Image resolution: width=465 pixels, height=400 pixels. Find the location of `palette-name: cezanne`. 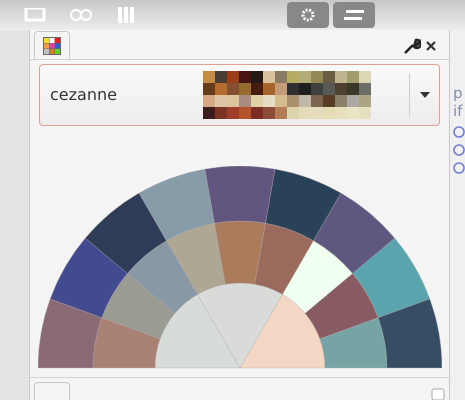

palette-name: cezanne is located at coordinates (84, 95).